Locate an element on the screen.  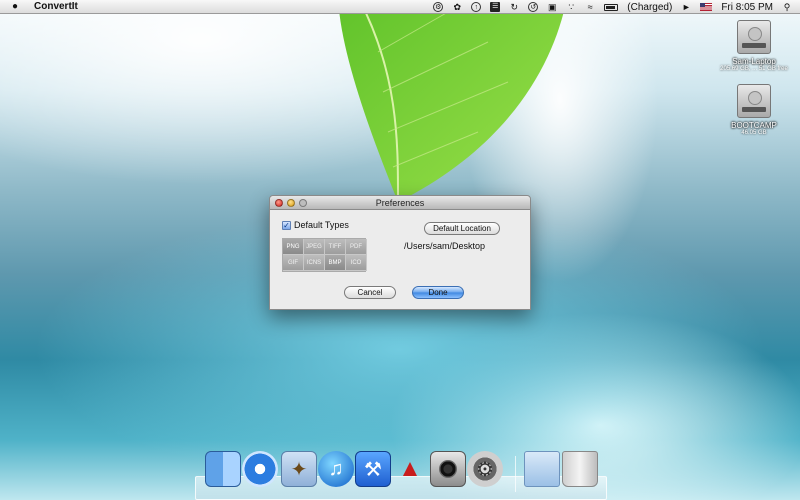
us-flag-icon is located at coordinates (706, 7).